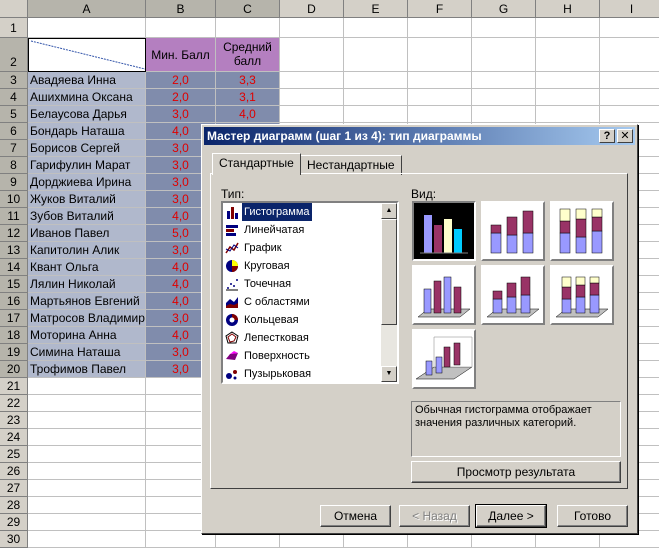  I want to click on chart-type-item: Гистограмма, so click(303, 212).